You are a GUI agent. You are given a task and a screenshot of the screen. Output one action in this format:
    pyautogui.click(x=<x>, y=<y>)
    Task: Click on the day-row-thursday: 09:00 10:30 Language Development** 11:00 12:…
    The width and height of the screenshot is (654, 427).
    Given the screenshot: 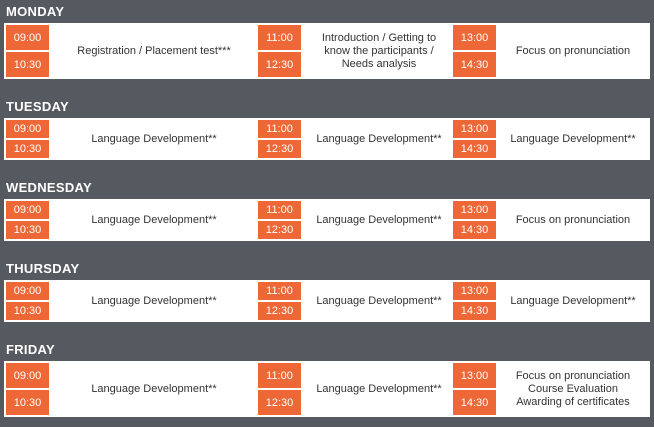 What is the action you would take?
    pyautogui.click(x=327, y=301)
    